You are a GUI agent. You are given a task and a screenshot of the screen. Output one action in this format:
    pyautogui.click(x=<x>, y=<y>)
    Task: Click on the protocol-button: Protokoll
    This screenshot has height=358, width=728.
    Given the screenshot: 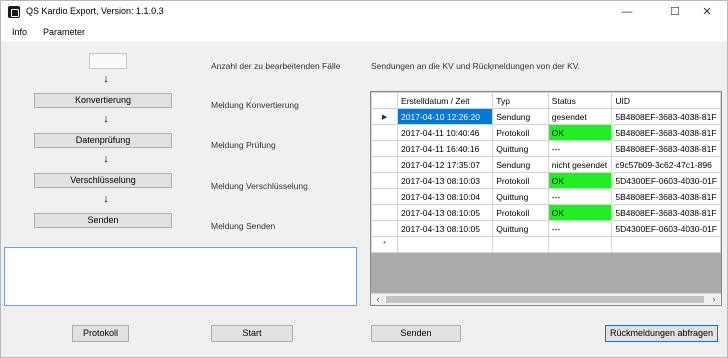 What is the action you would take?
    pyautogui.click(x=100, y=333)
    